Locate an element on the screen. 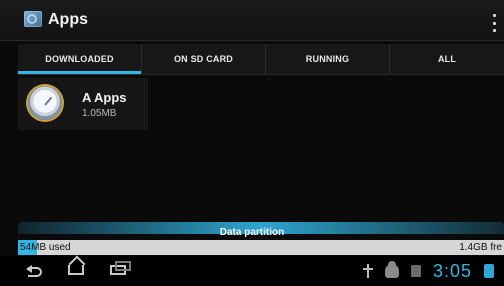 The height and width of the screenshot is (286, 504). app-size: 1.05MB is located at coordinates (99, 113).